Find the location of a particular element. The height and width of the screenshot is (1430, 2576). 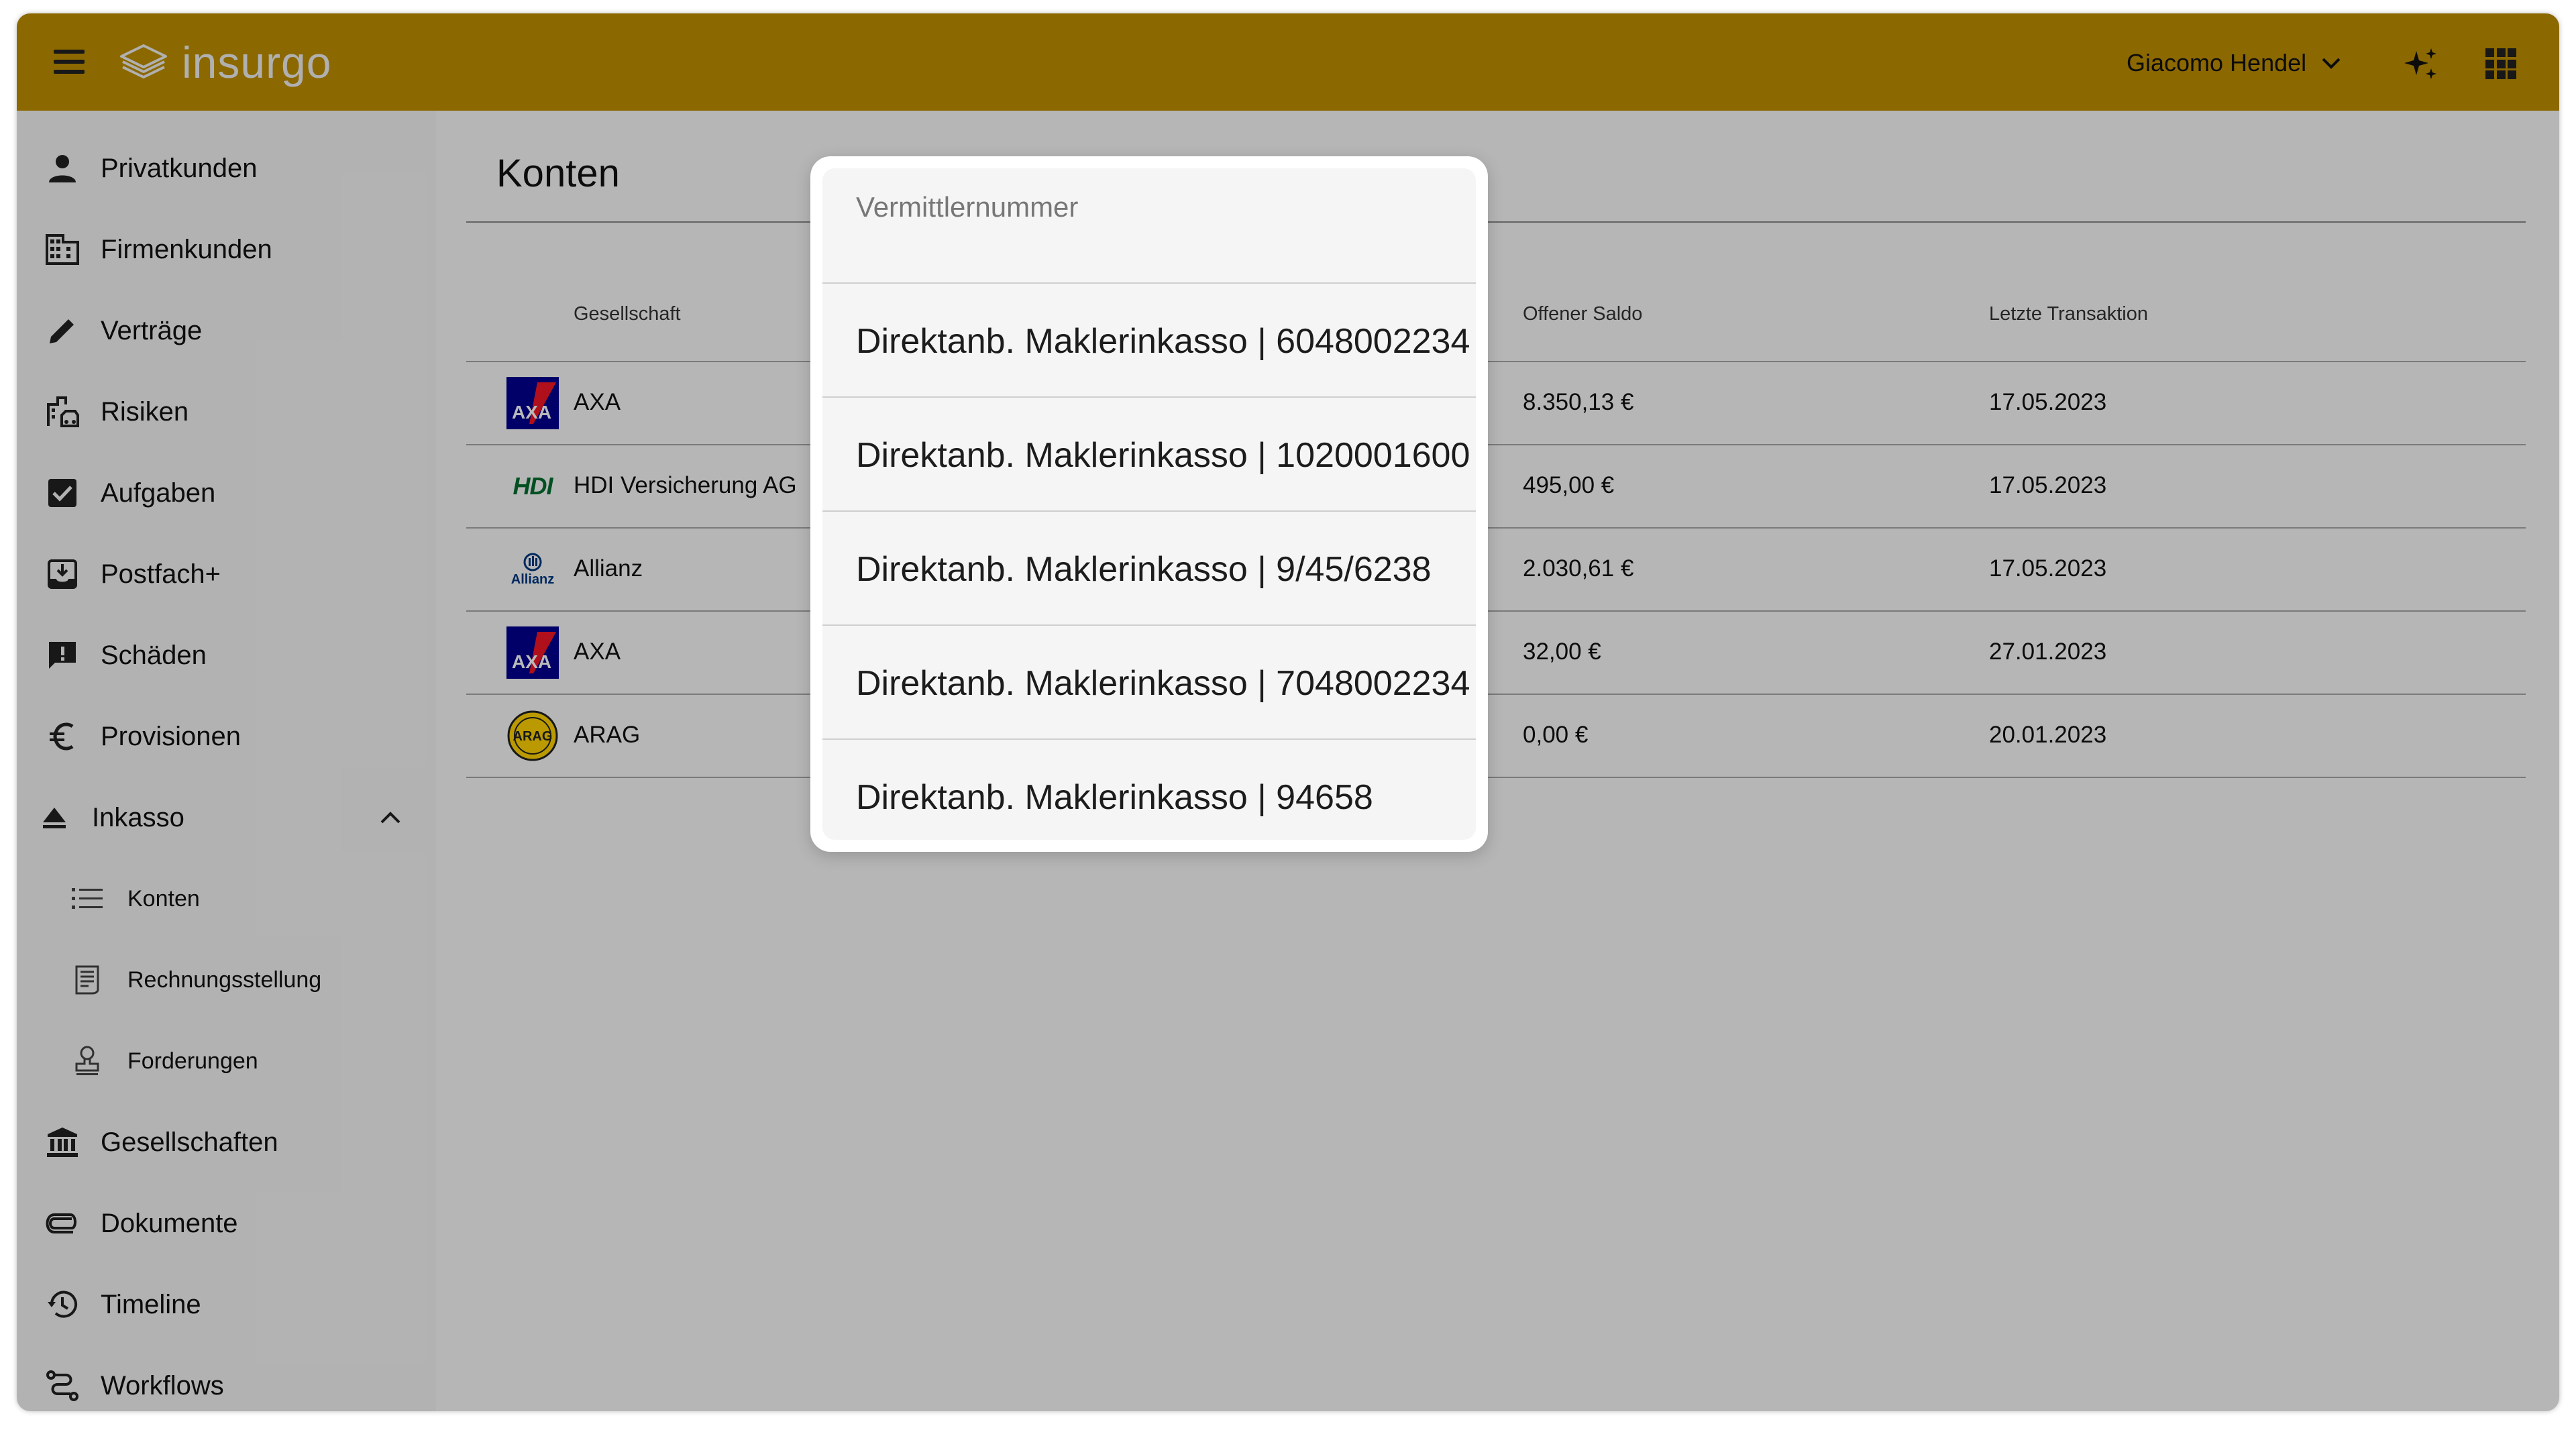

dropdown-header: Vermittlernummer is located at coordinates (1149, 225).